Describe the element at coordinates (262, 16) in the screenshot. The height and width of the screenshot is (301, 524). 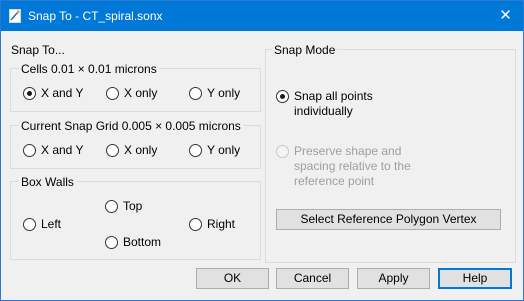
I see `title-bar: Snap To - CT_spiral.sonx ✕` at that location.